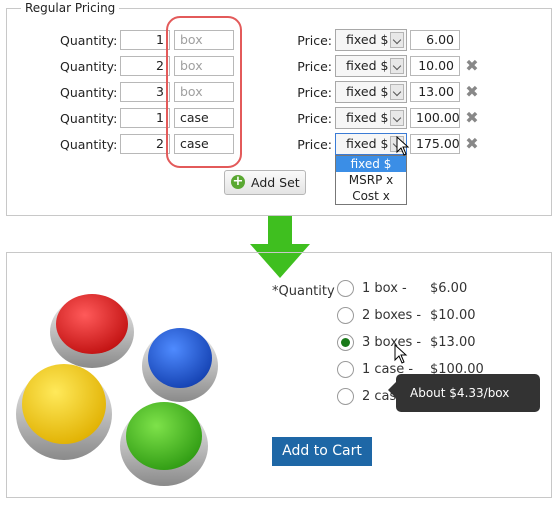 This screenshot has width=560, height=506. I want to click on price-field: 10.00, so click(435, 66).